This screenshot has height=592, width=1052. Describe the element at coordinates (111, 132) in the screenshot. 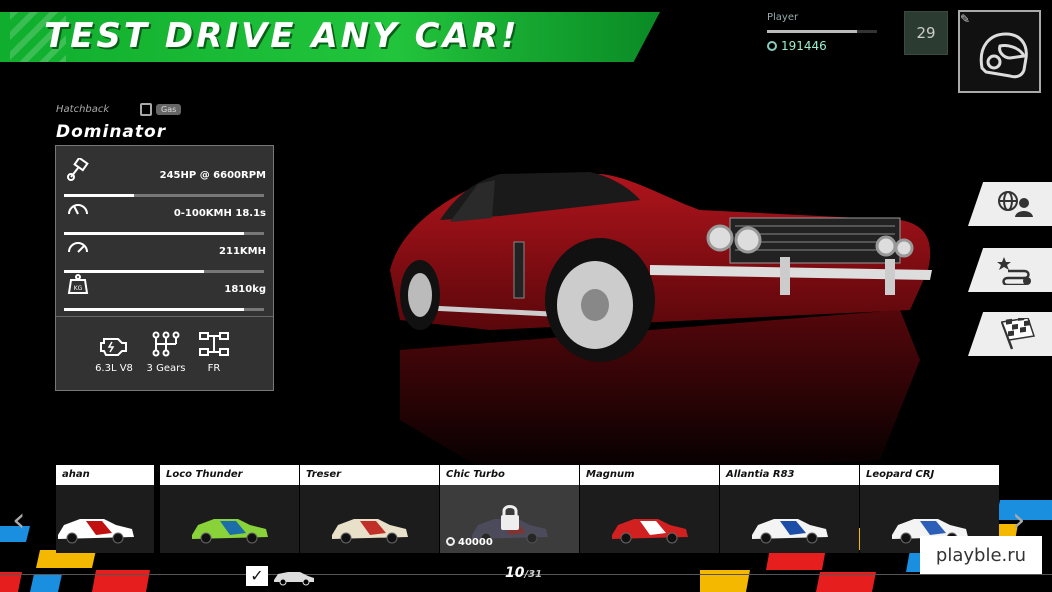

I see `car-name: Dominator` at that location.